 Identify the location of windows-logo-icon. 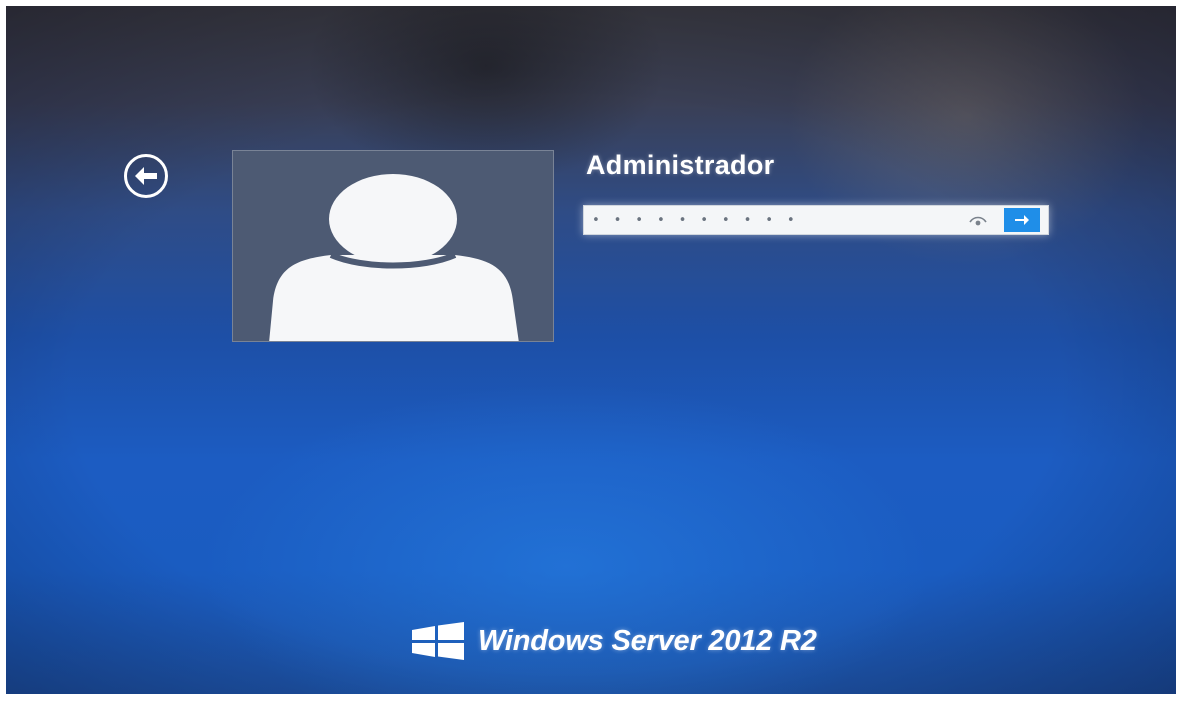
(438, 641).